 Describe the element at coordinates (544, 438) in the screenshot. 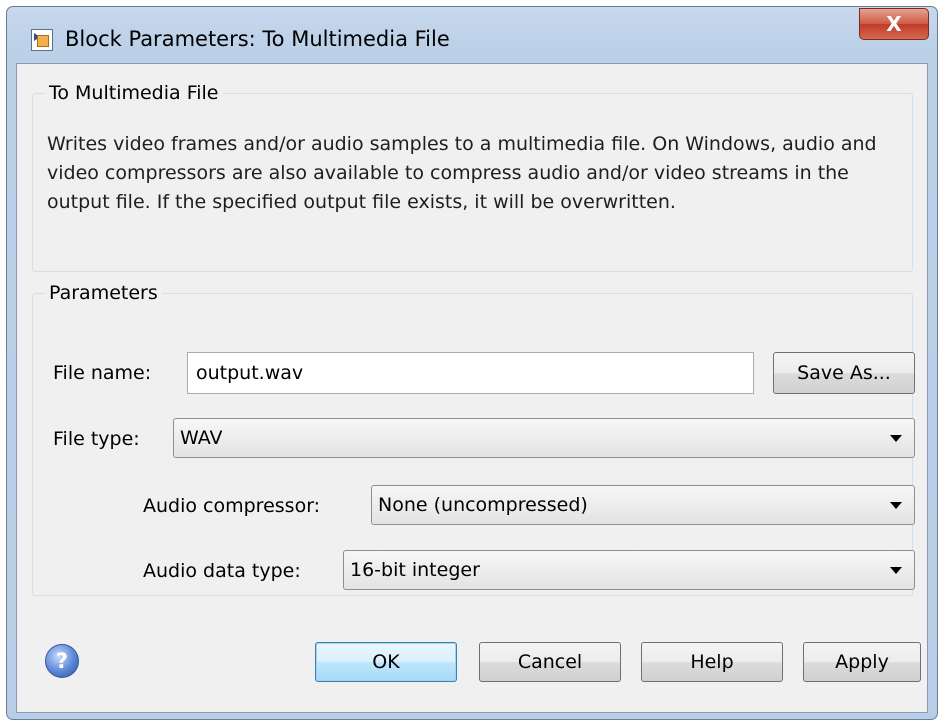

I see `file-type-dropdown: WAV` at that location.